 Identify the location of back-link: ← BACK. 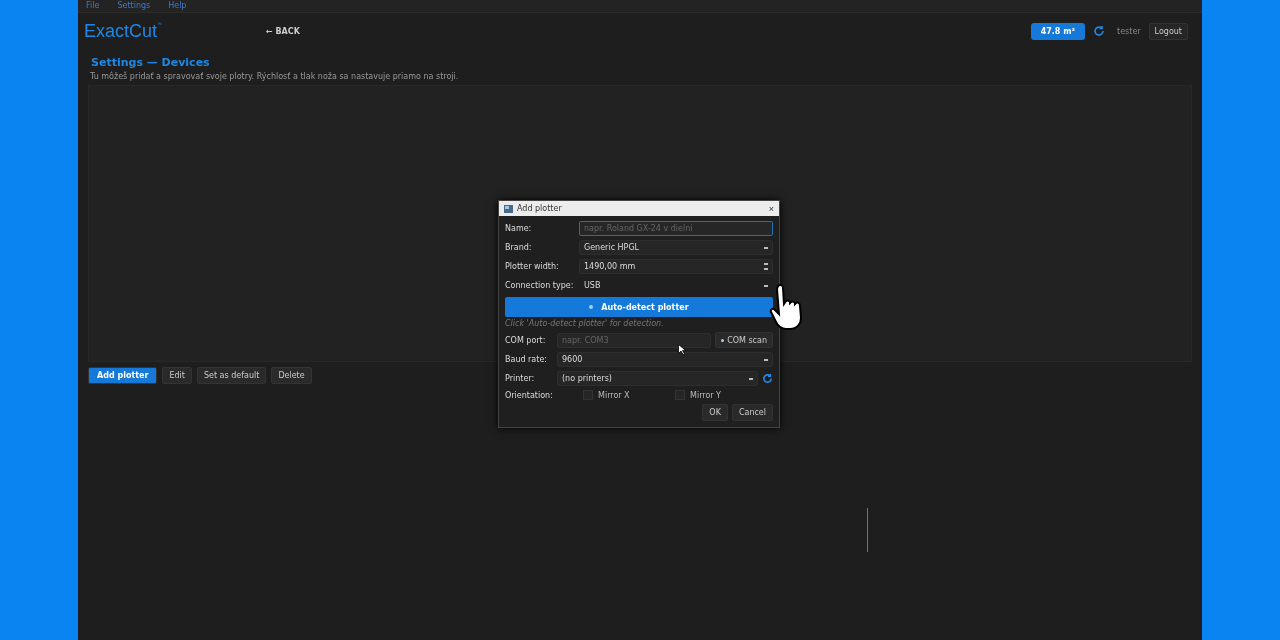
(283, 31).